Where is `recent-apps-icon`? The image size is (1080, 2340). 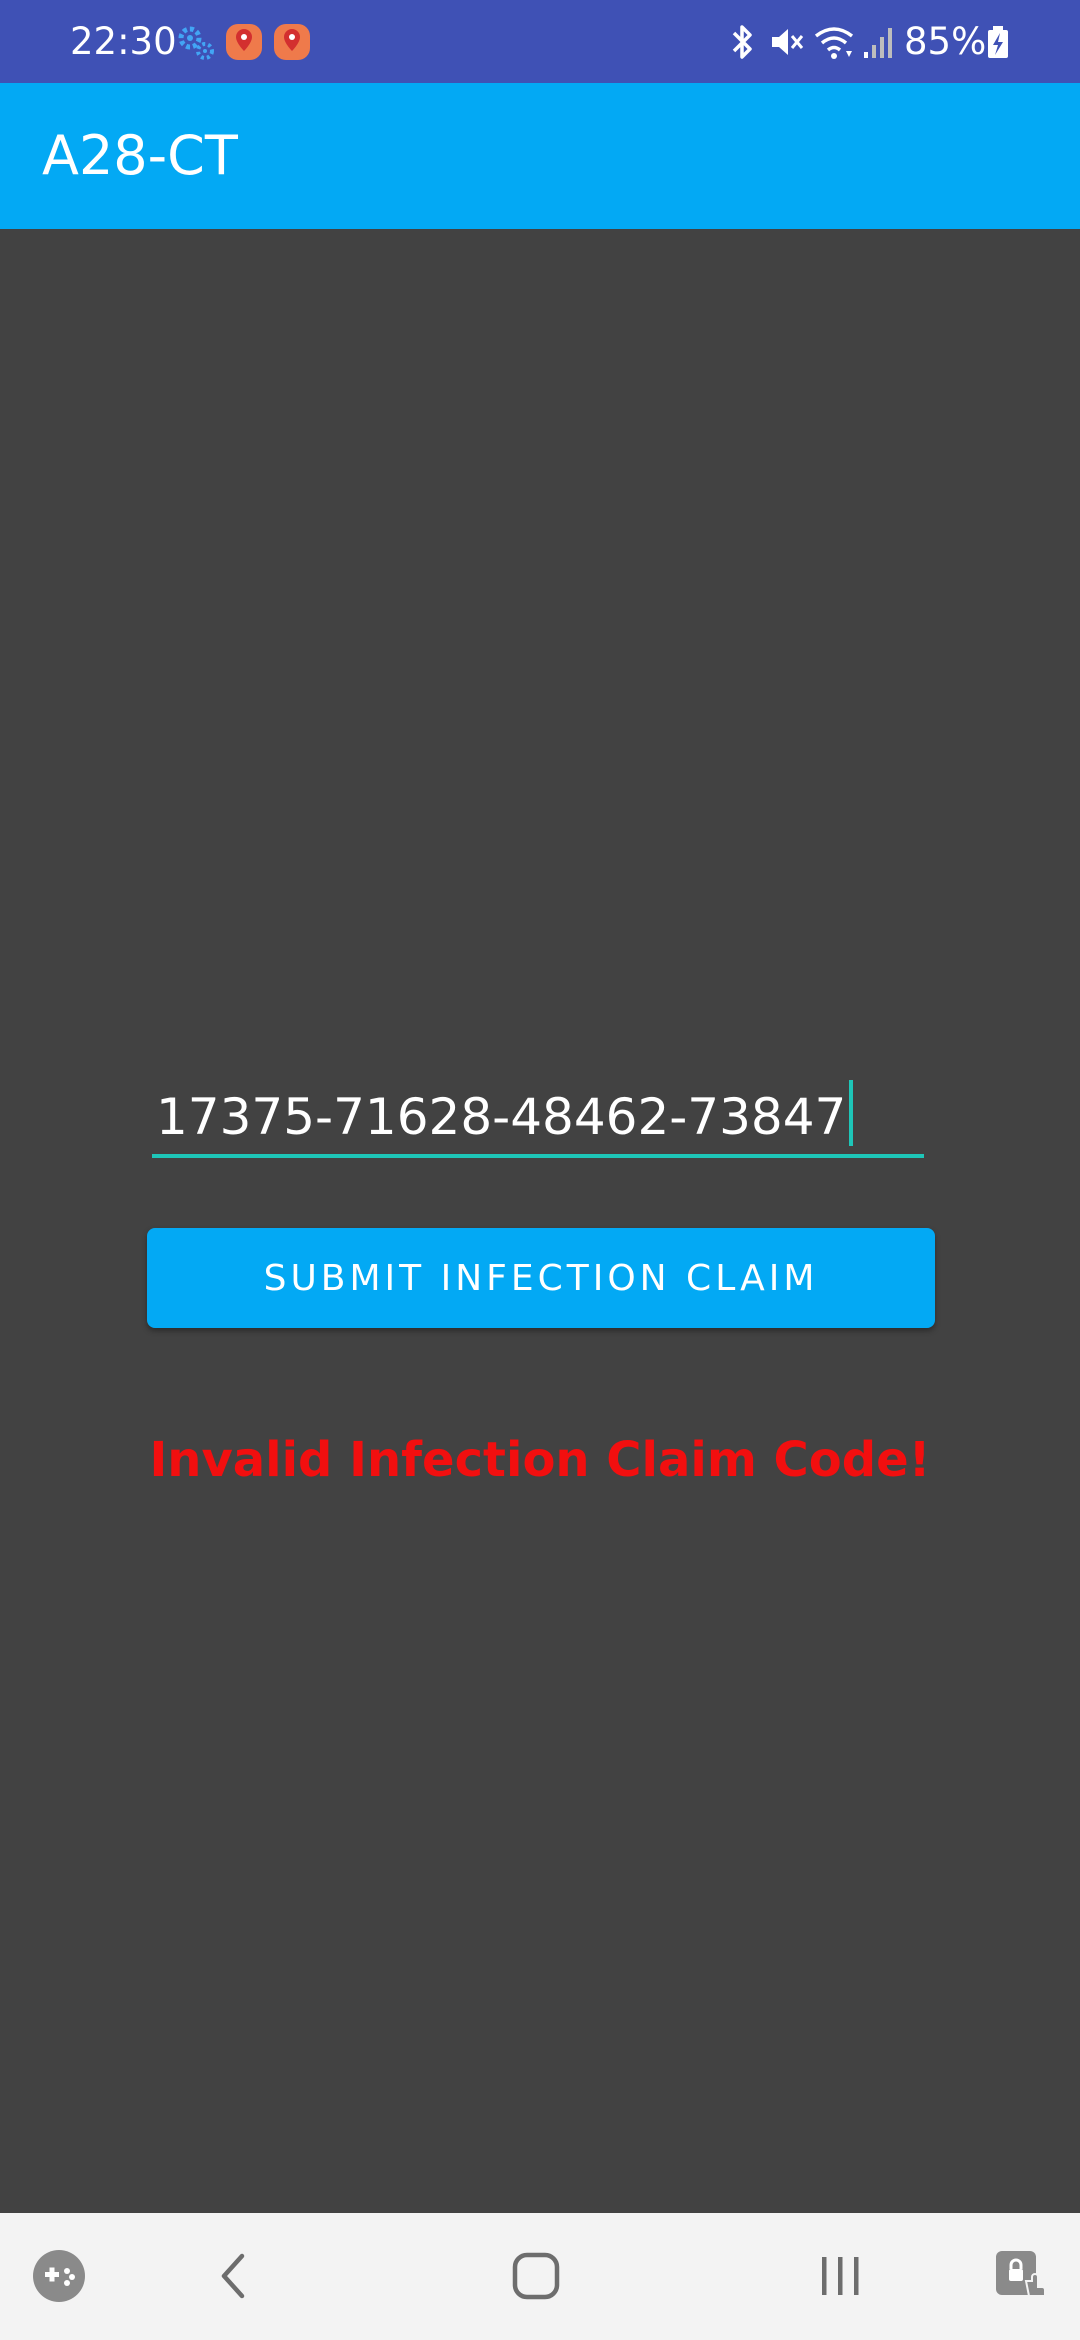 recent-apps-icon is located at coordinates (840, 2278).